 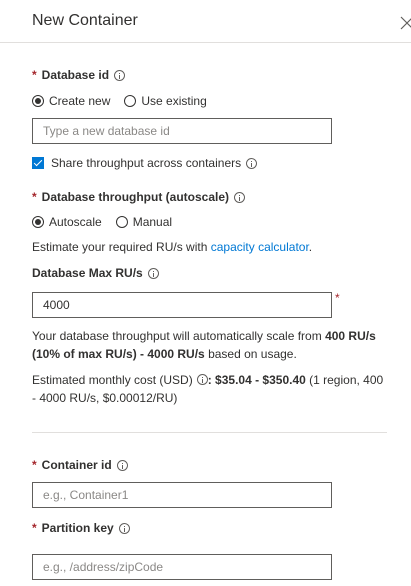 I want to click on database-id-label-text: Database id, so click(x=75, y=75).